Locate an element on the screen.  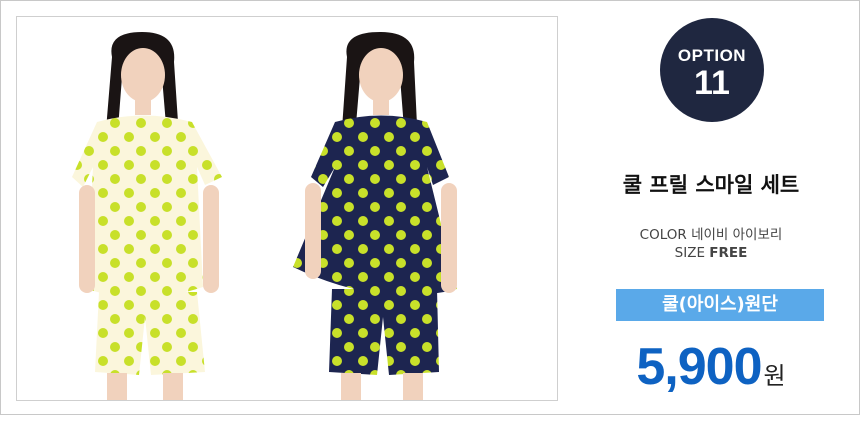
option-label: OPTION is located at coordinates (712, 55).